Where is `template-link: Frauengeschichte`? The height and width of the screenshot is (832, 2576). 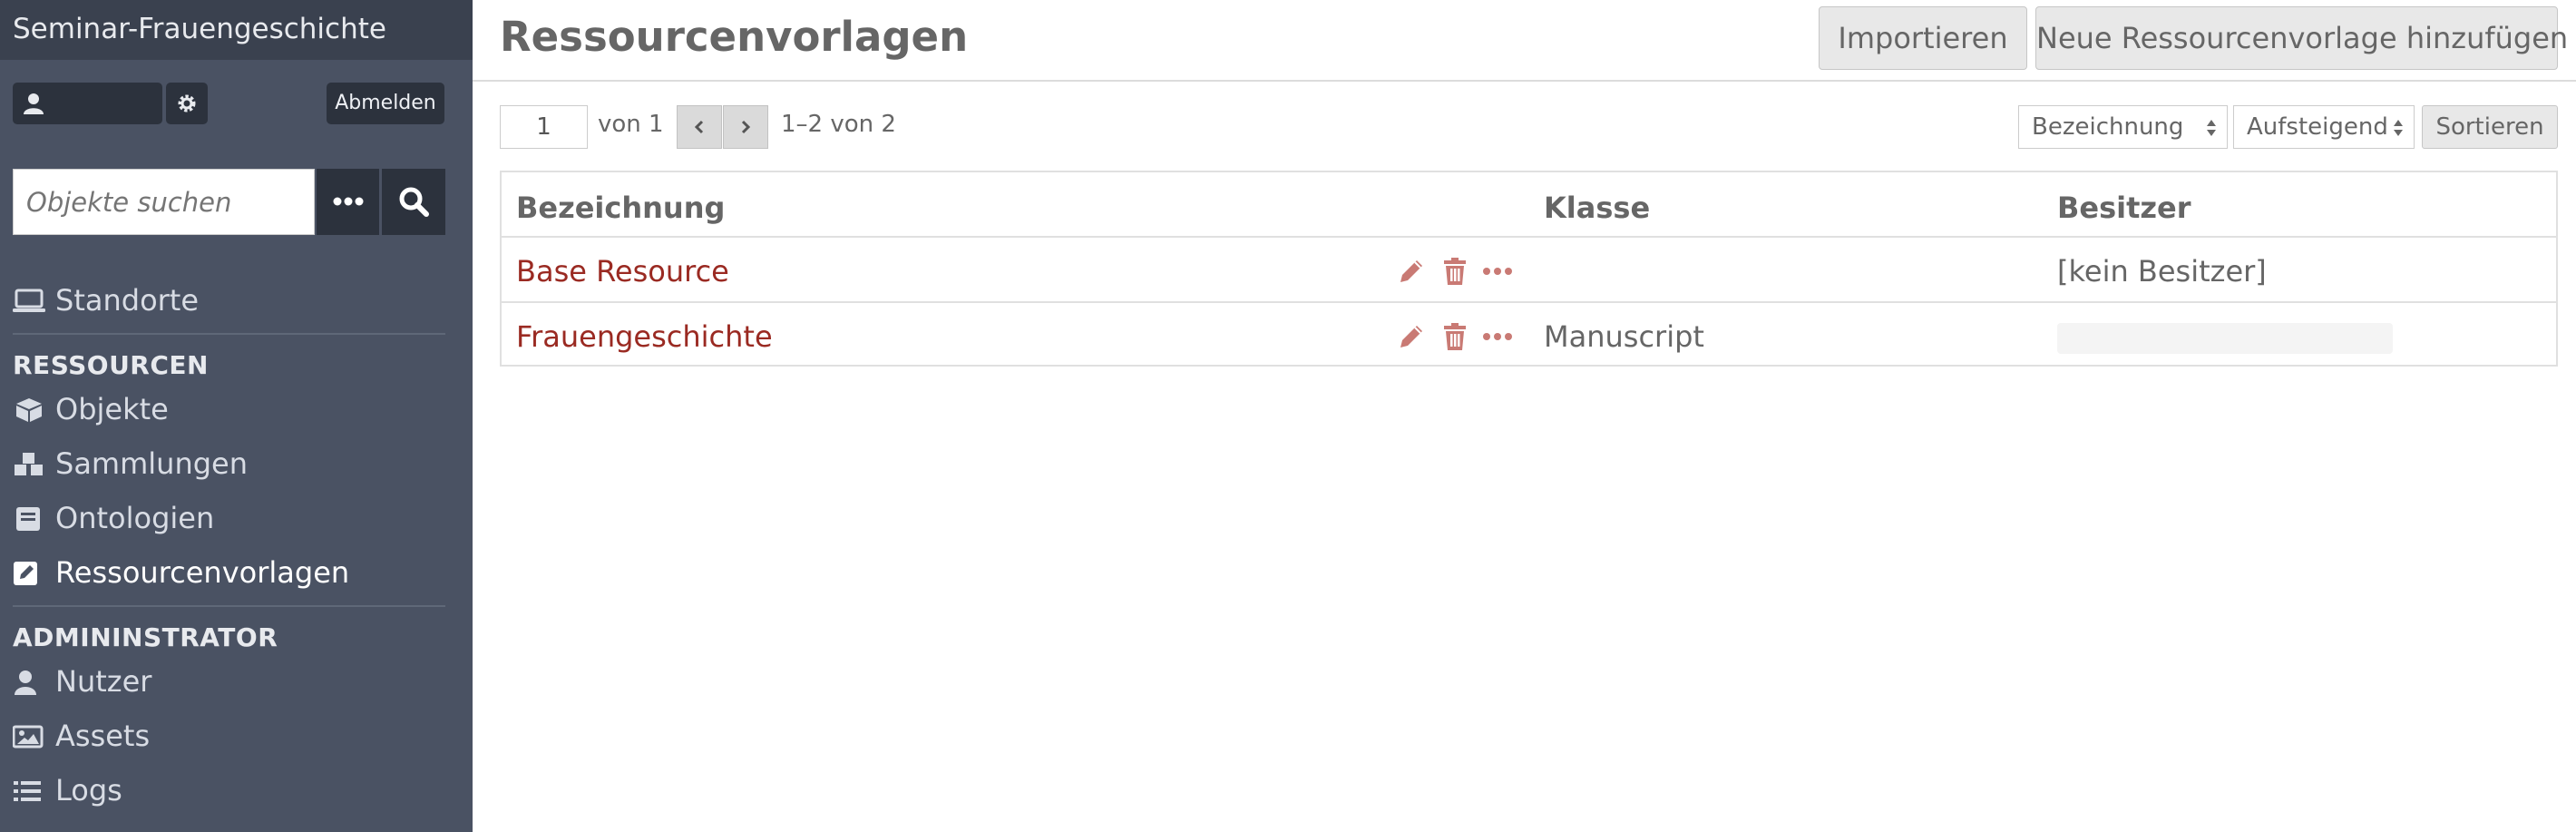
template-link: Frauengeschichte is located at coordinates (644, 336).